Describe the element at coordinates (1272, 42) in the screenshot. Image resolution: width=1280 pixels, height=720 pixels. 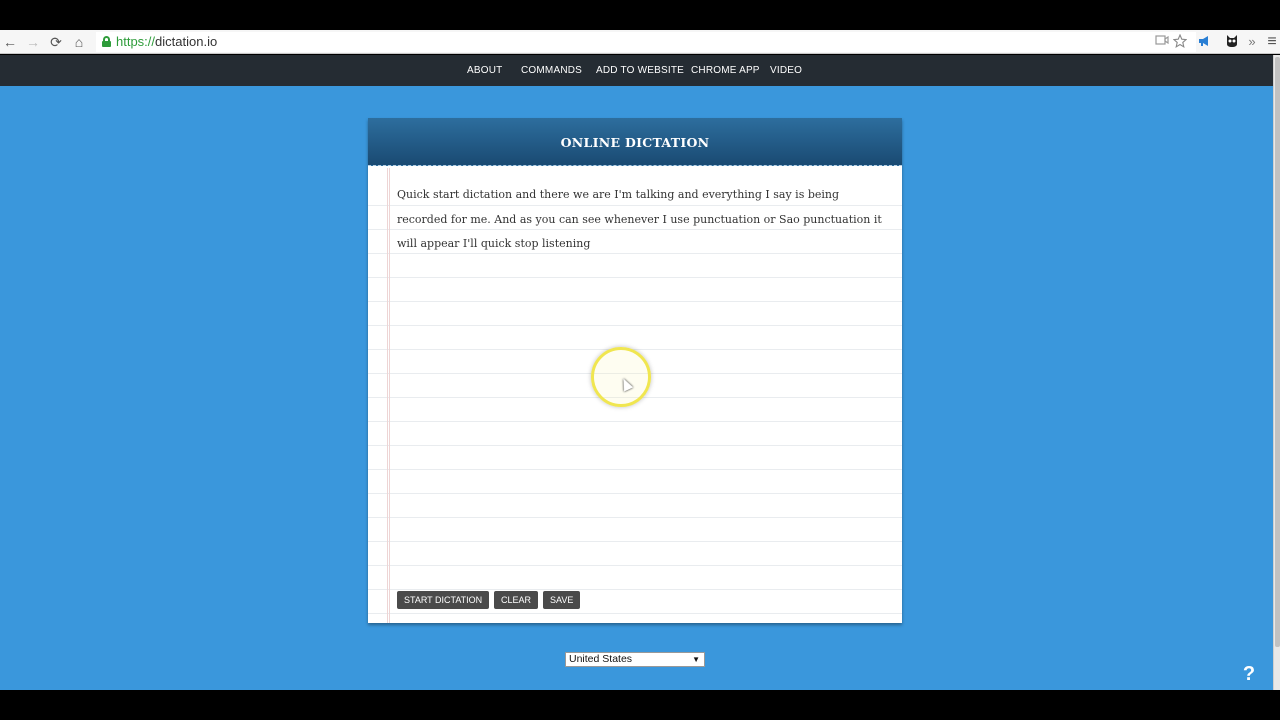
I see `menu-icon: ≡` at that location.